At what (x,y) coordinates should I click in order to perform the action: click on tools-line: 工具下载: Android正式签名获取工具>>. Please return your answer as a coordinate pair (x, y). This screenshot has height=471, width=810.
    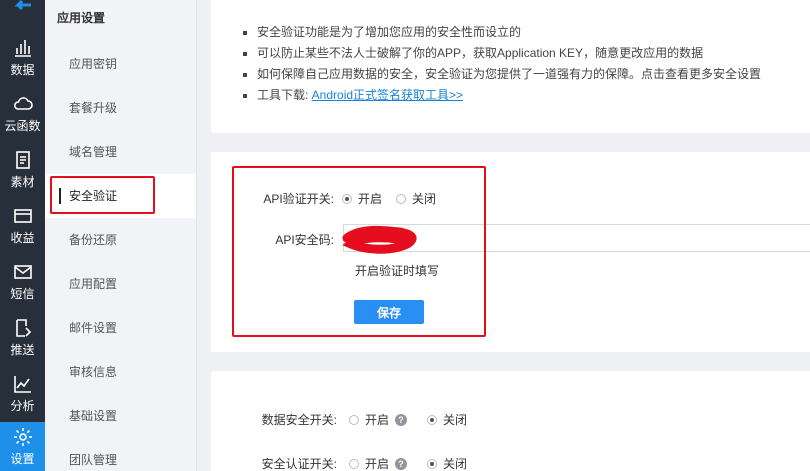
    Looking at the image, I should click on (526, 95).